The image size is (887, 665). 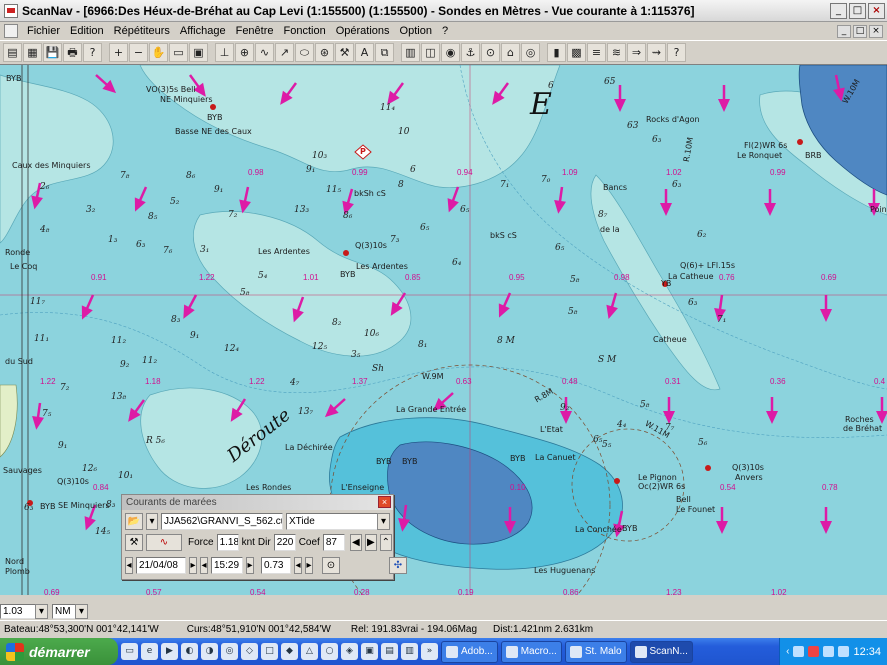 What do you see at coordinates (189, 651) in the screenshot?
I see `quicklaunch-app1-icon: ◐` at bounding box center [189, 651].